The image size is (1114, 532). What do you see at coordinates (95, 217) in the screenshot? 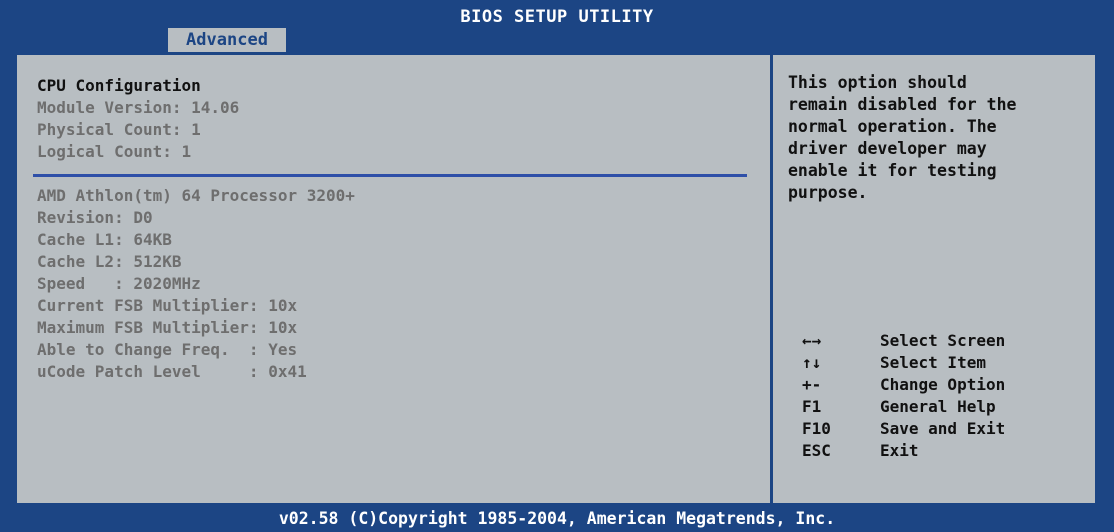
I see `cpu-revision: Revision: D0` at bounding box center [95, 217].